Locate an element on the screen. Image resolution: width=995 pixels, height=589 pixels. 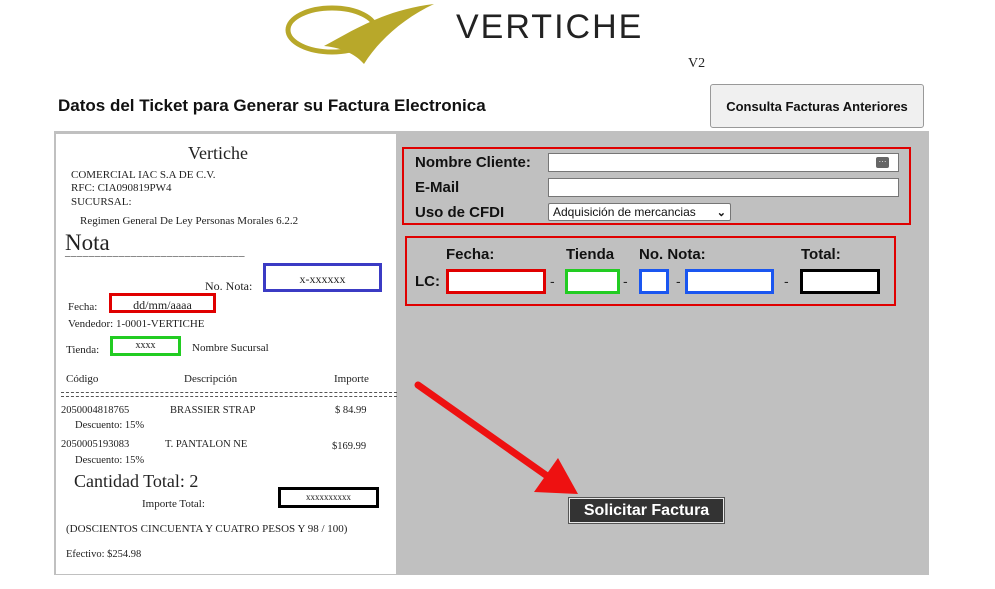
uso-cfdi-select: Adquisición de mercancias ⌄ is located at coordinates (639, 212).